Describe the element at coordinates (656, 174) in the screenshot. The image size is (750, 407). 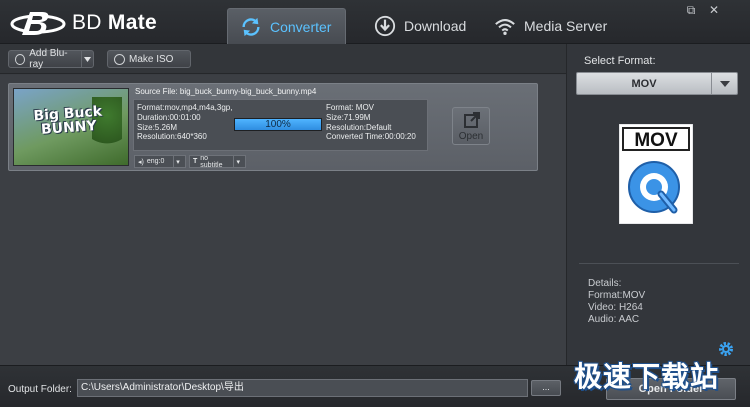
I see `mov-format-icon: MOV` at that location.